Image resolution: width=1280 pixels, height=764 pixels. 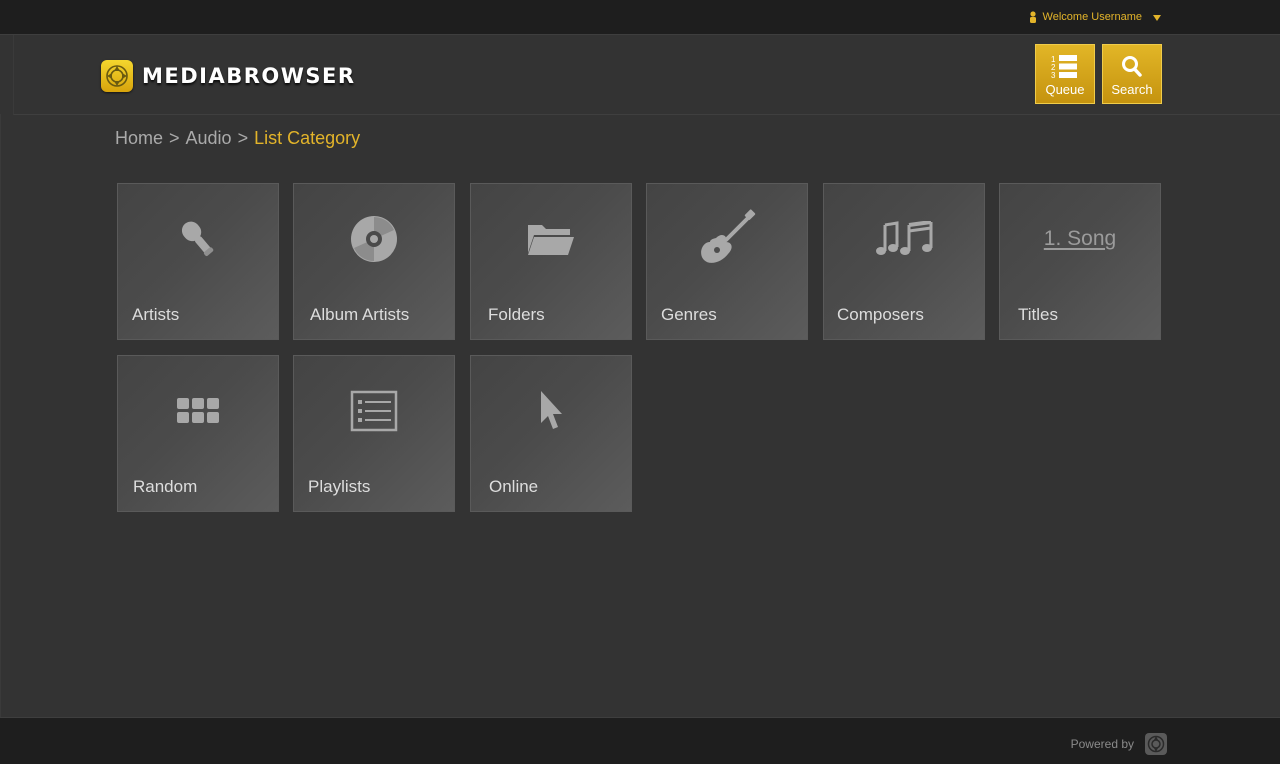 I want to click on guitar-icon, so click(x=728, y=236).